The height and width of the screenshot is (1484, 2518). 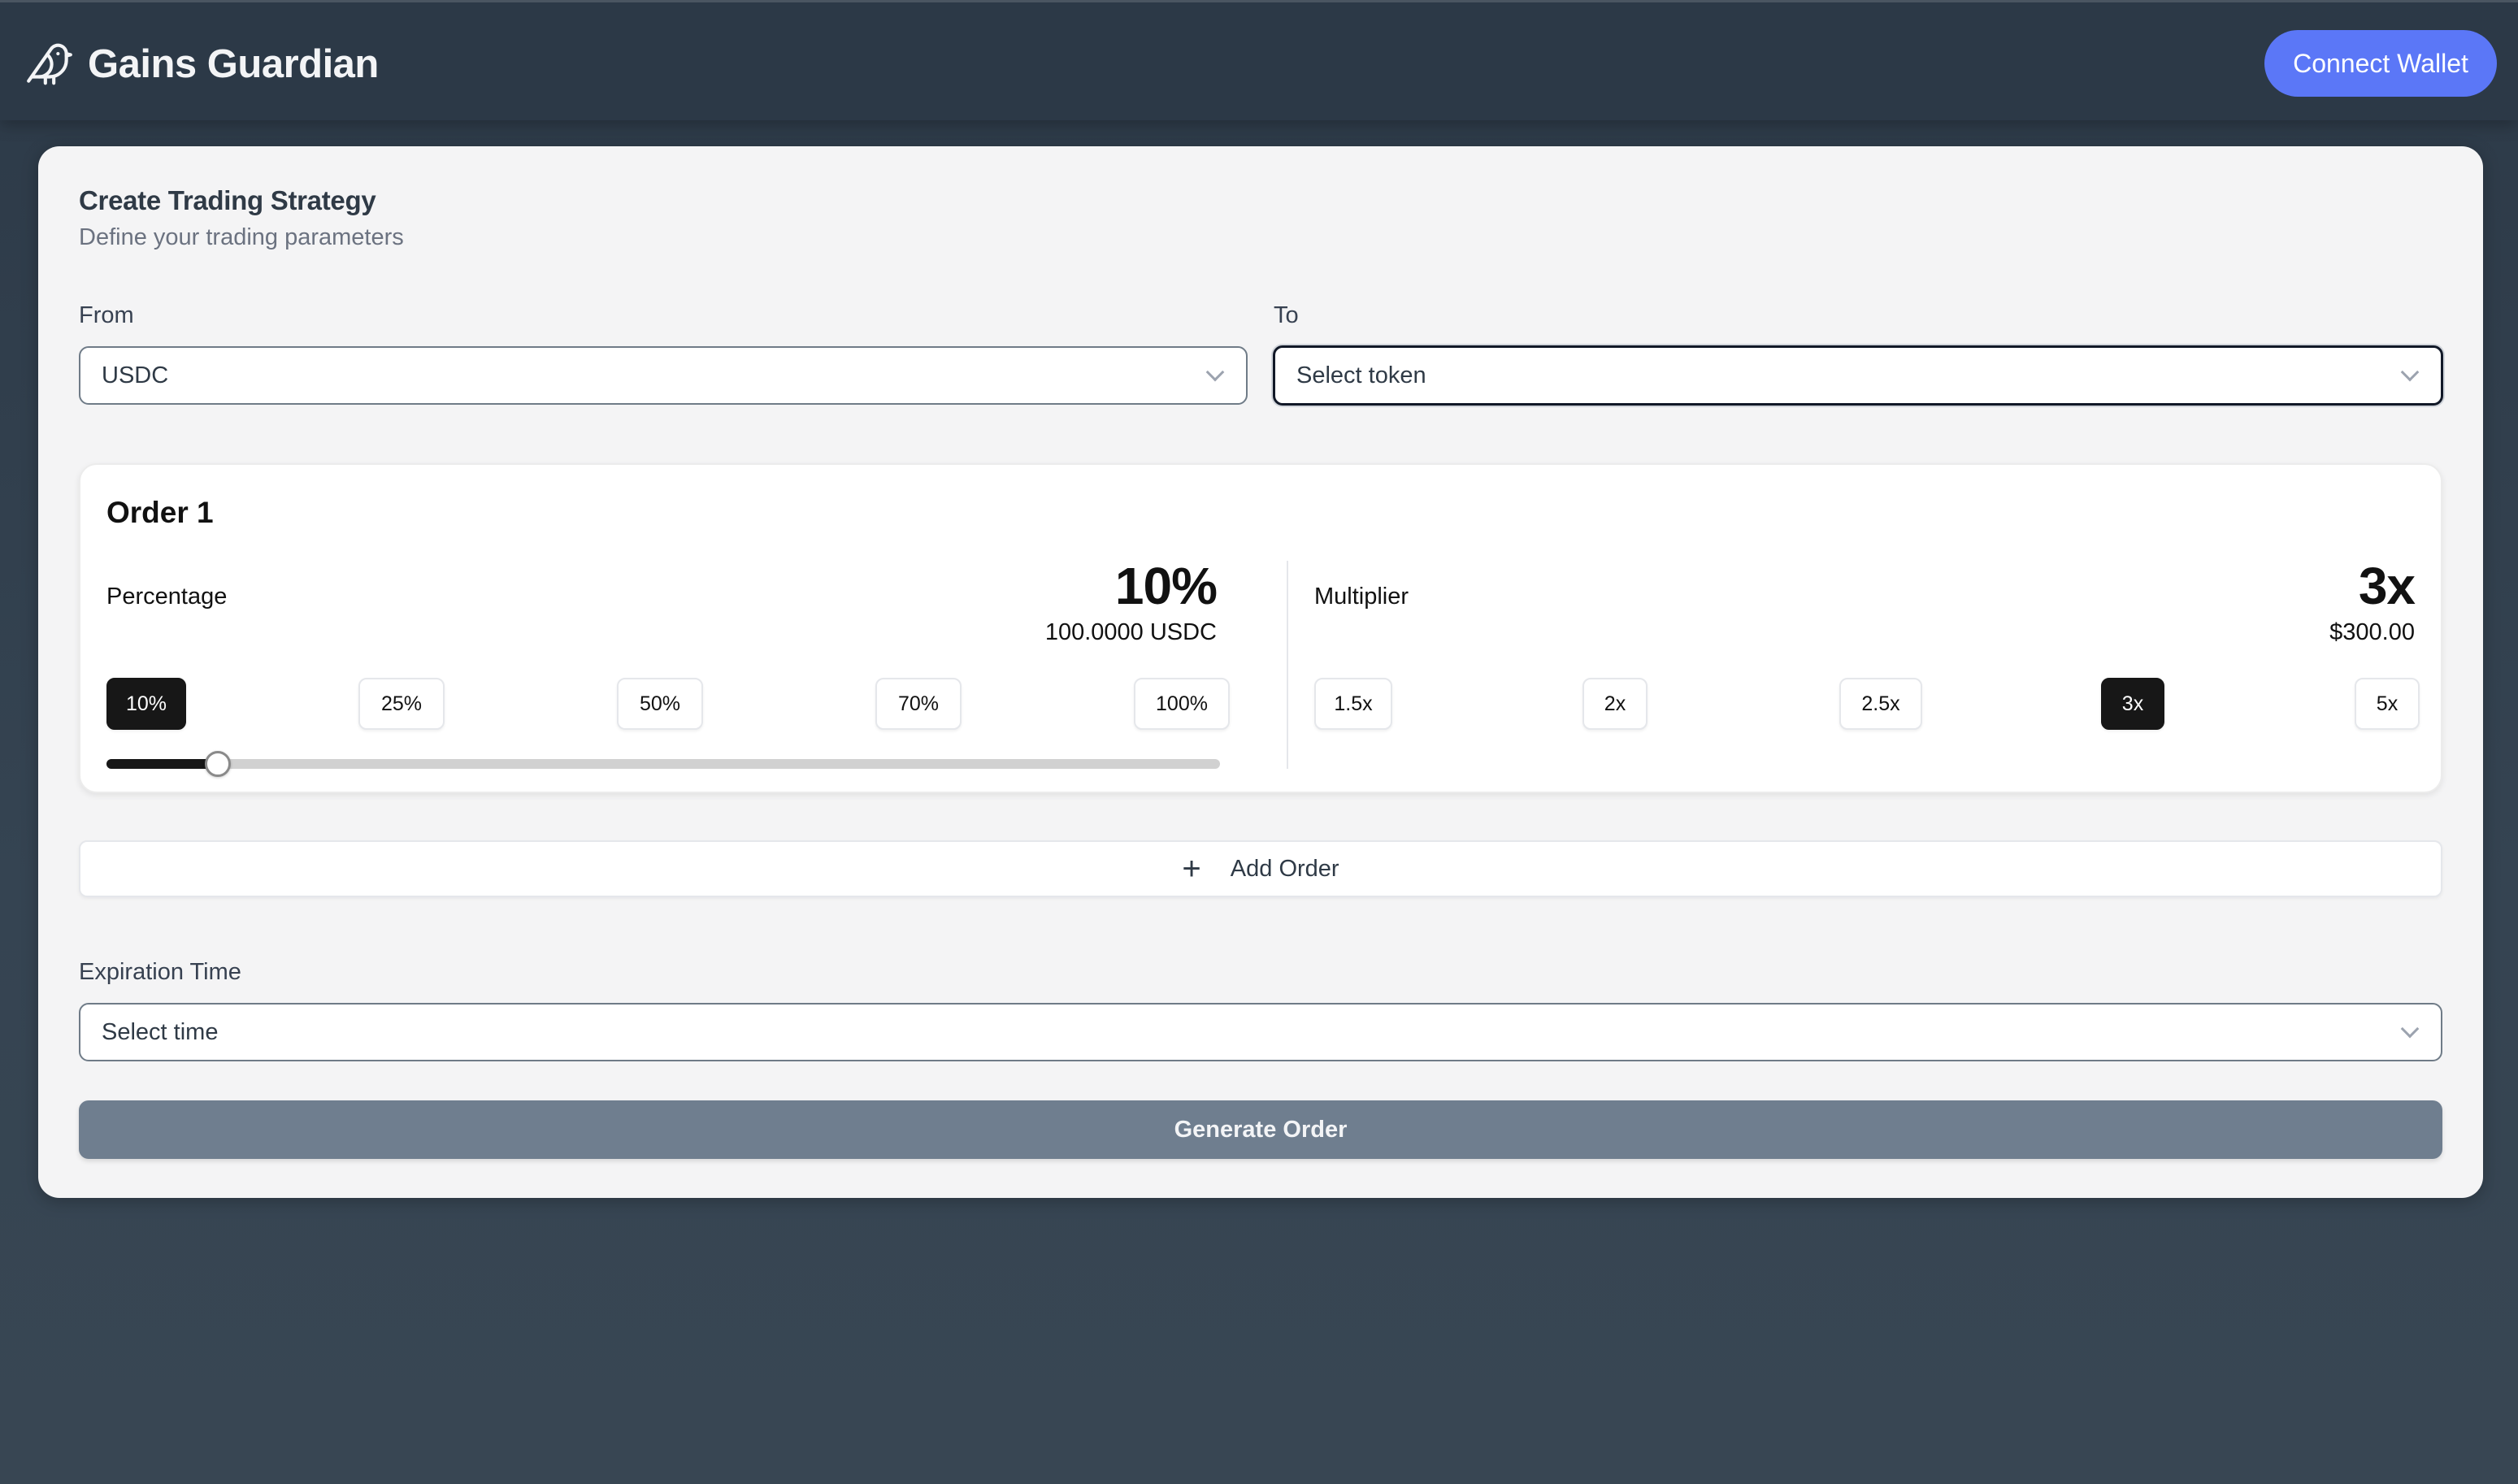 What do you see at coordinates (49, 64) in the screenshot?
I see `bird-icon` at bounding box center [49, 64].